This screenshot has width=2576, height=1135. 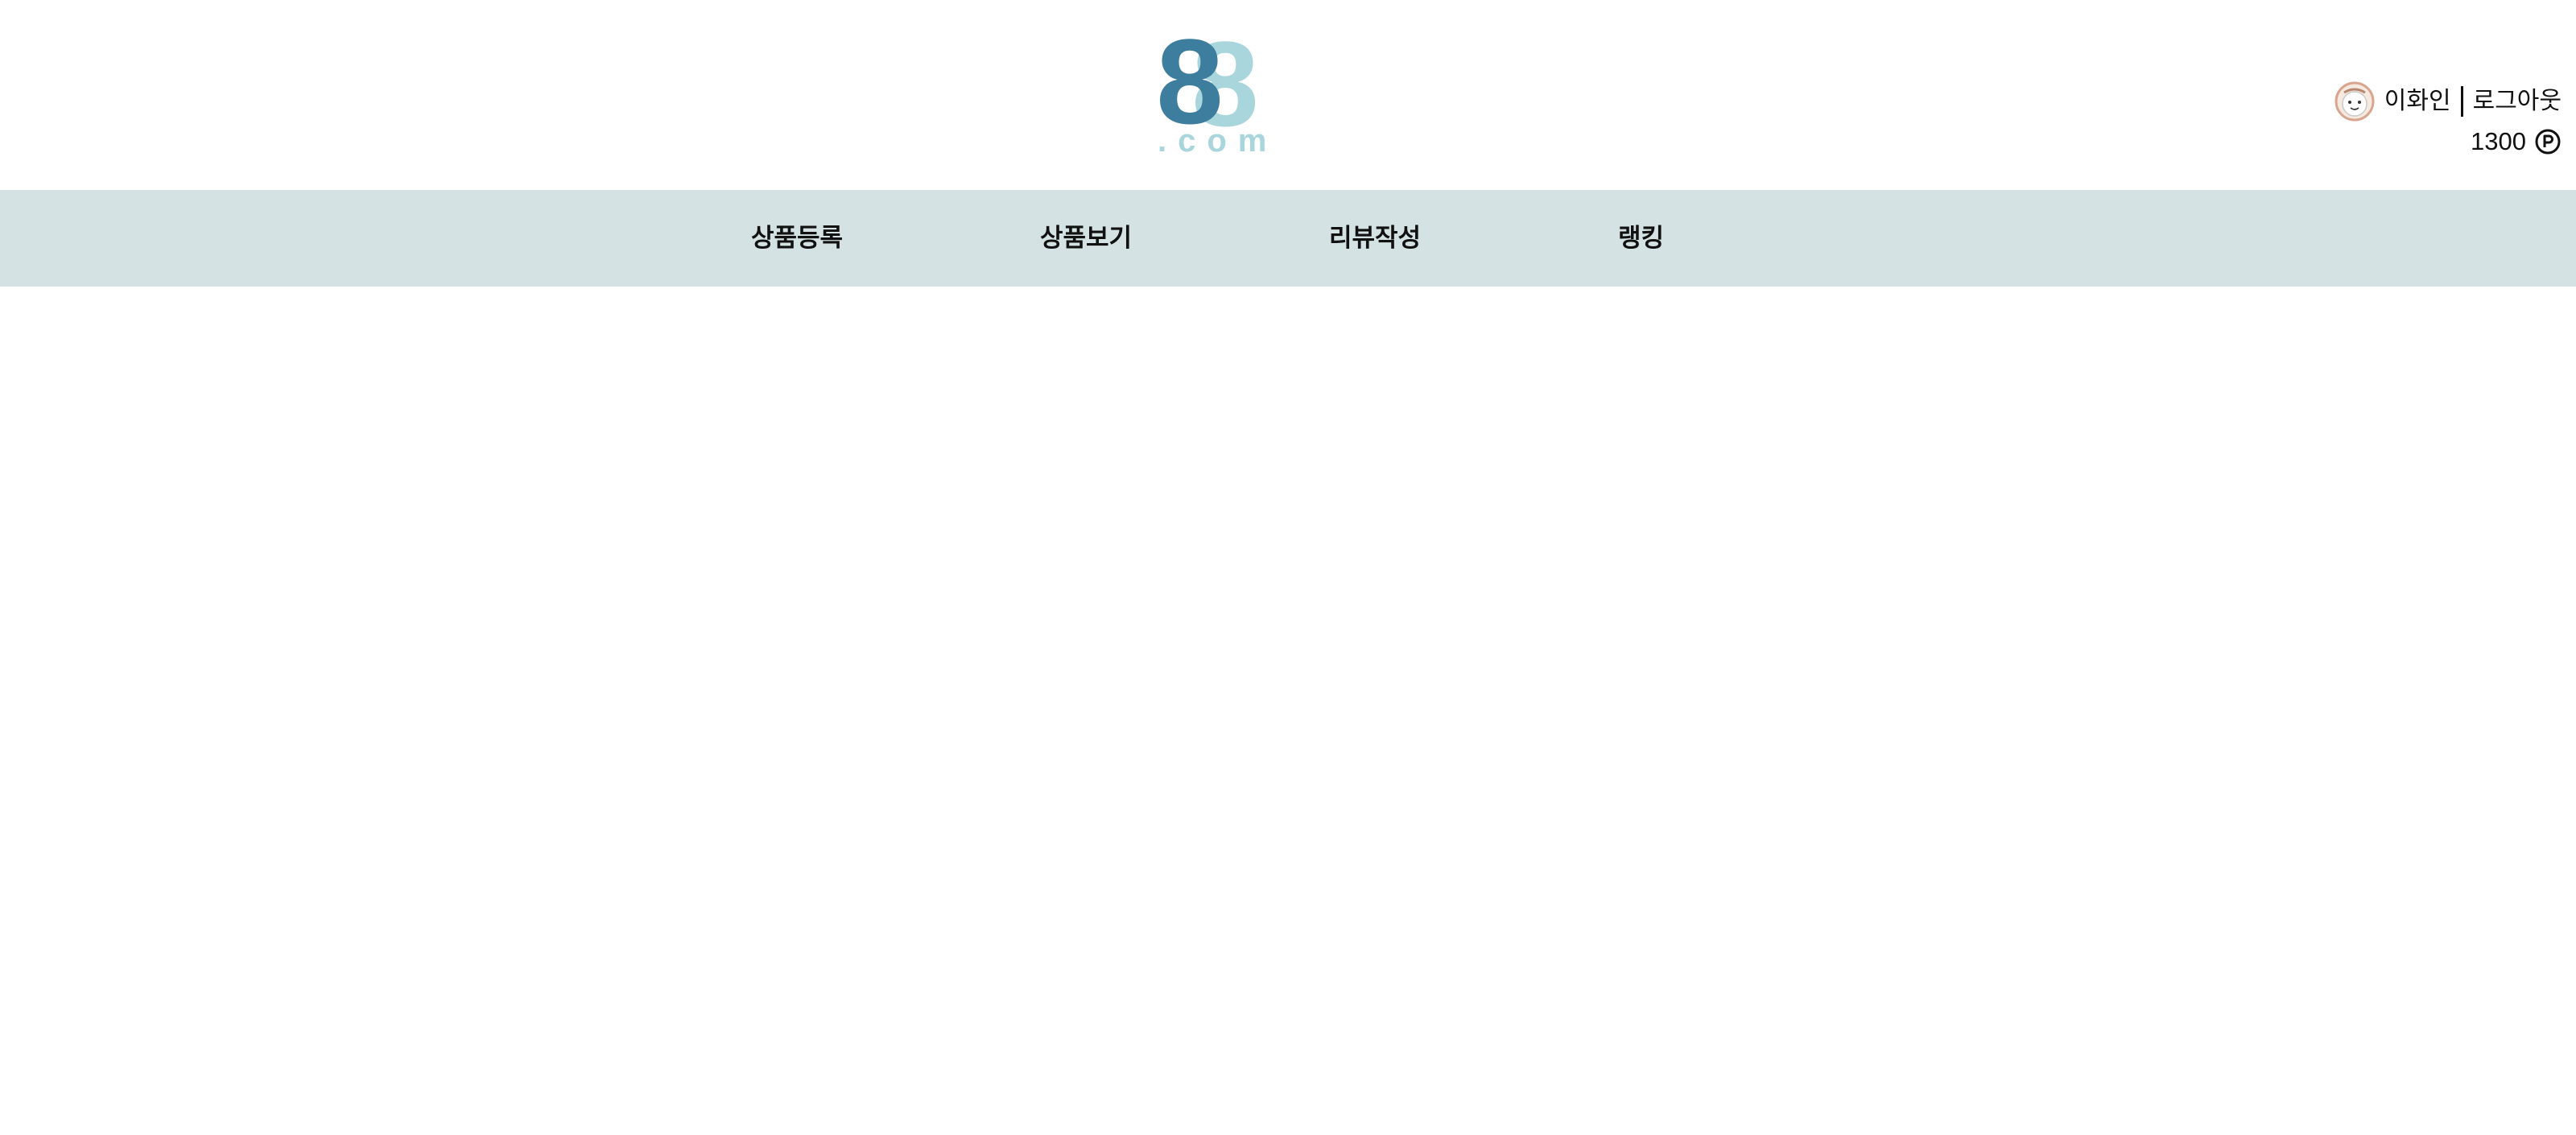 What do you see at coordinates (2548, 142) in the screenshot?
I see `point-p-icon` at bounding box center [2548, 142].